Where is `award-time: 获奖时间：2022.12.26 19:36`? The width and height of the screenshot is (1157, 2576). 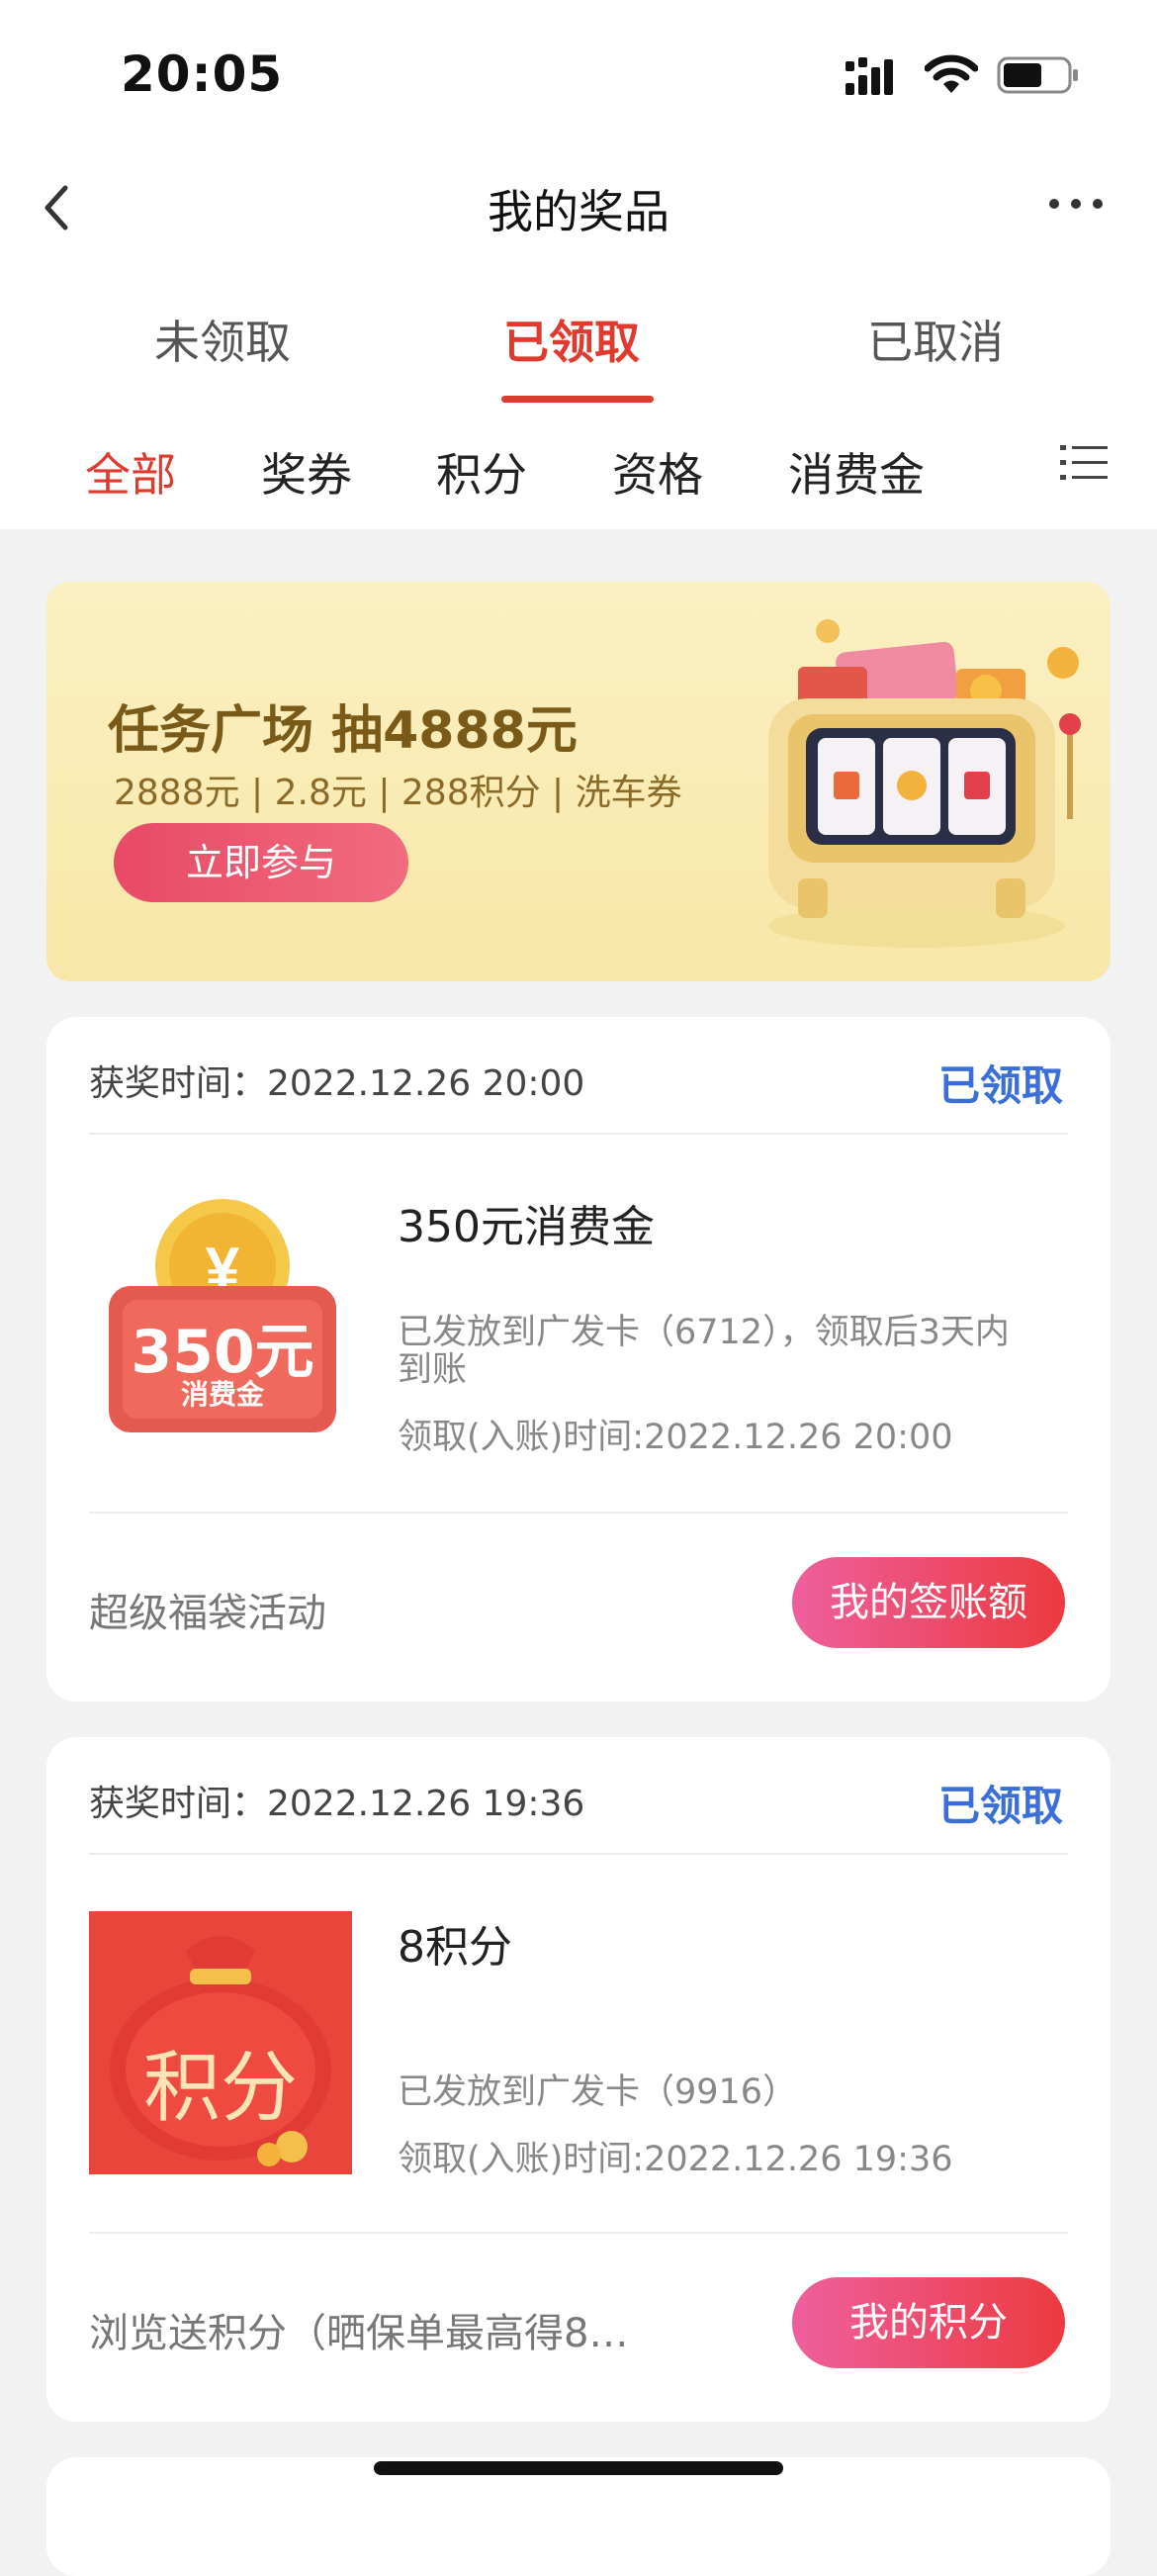
award-time: 获奖时间：2022.12.26 19:36 is located at coordinates (337, 1804).